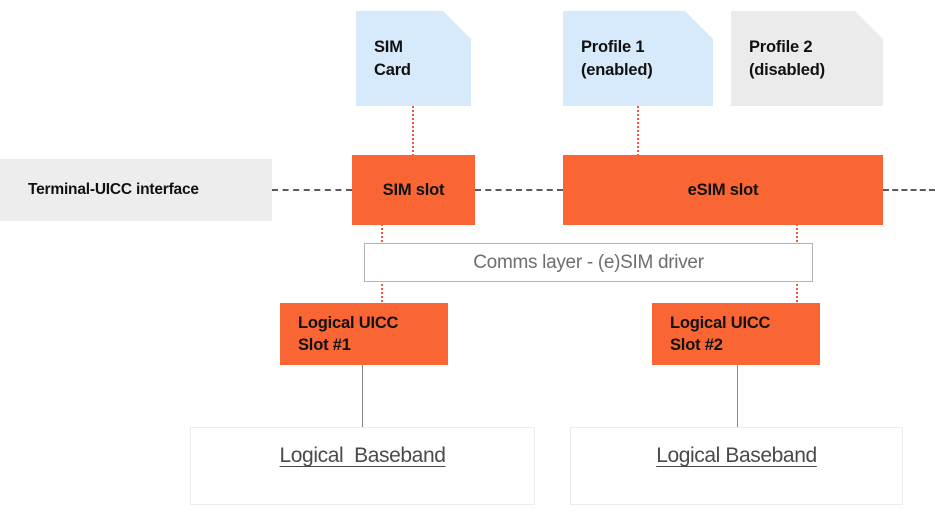  Describe the element at coordinates (720, 333) in the screenshot. I see `logical-uicc-slot-2-label: Logical UICC Slot #2` at that location.